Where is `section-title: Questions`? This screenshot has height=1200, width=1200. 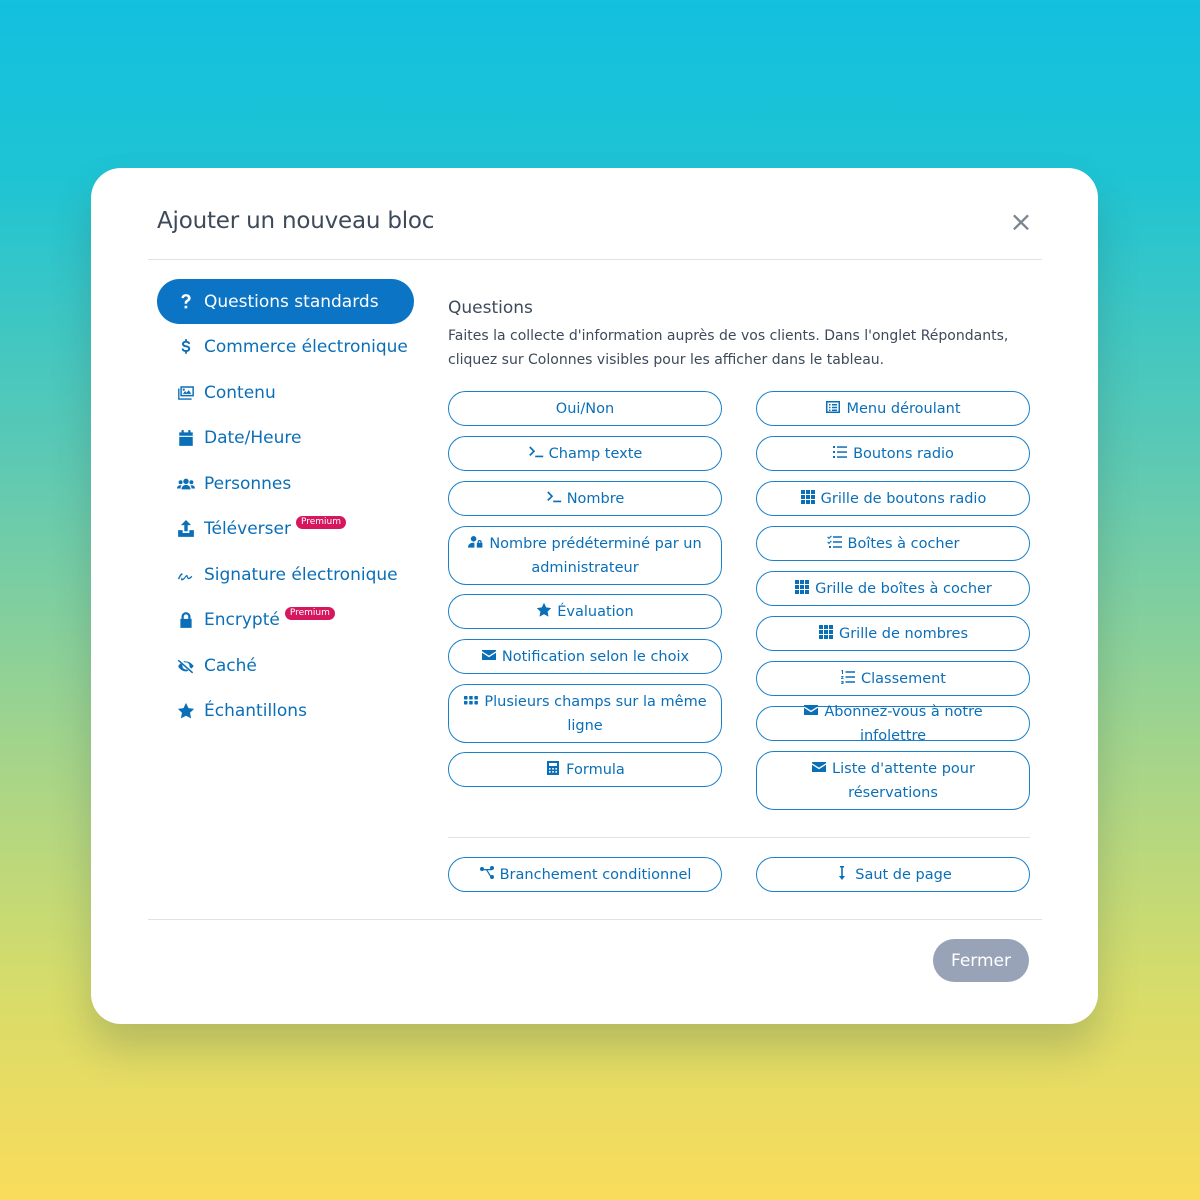 section-title: Questions is located at coordinates (490, 308).